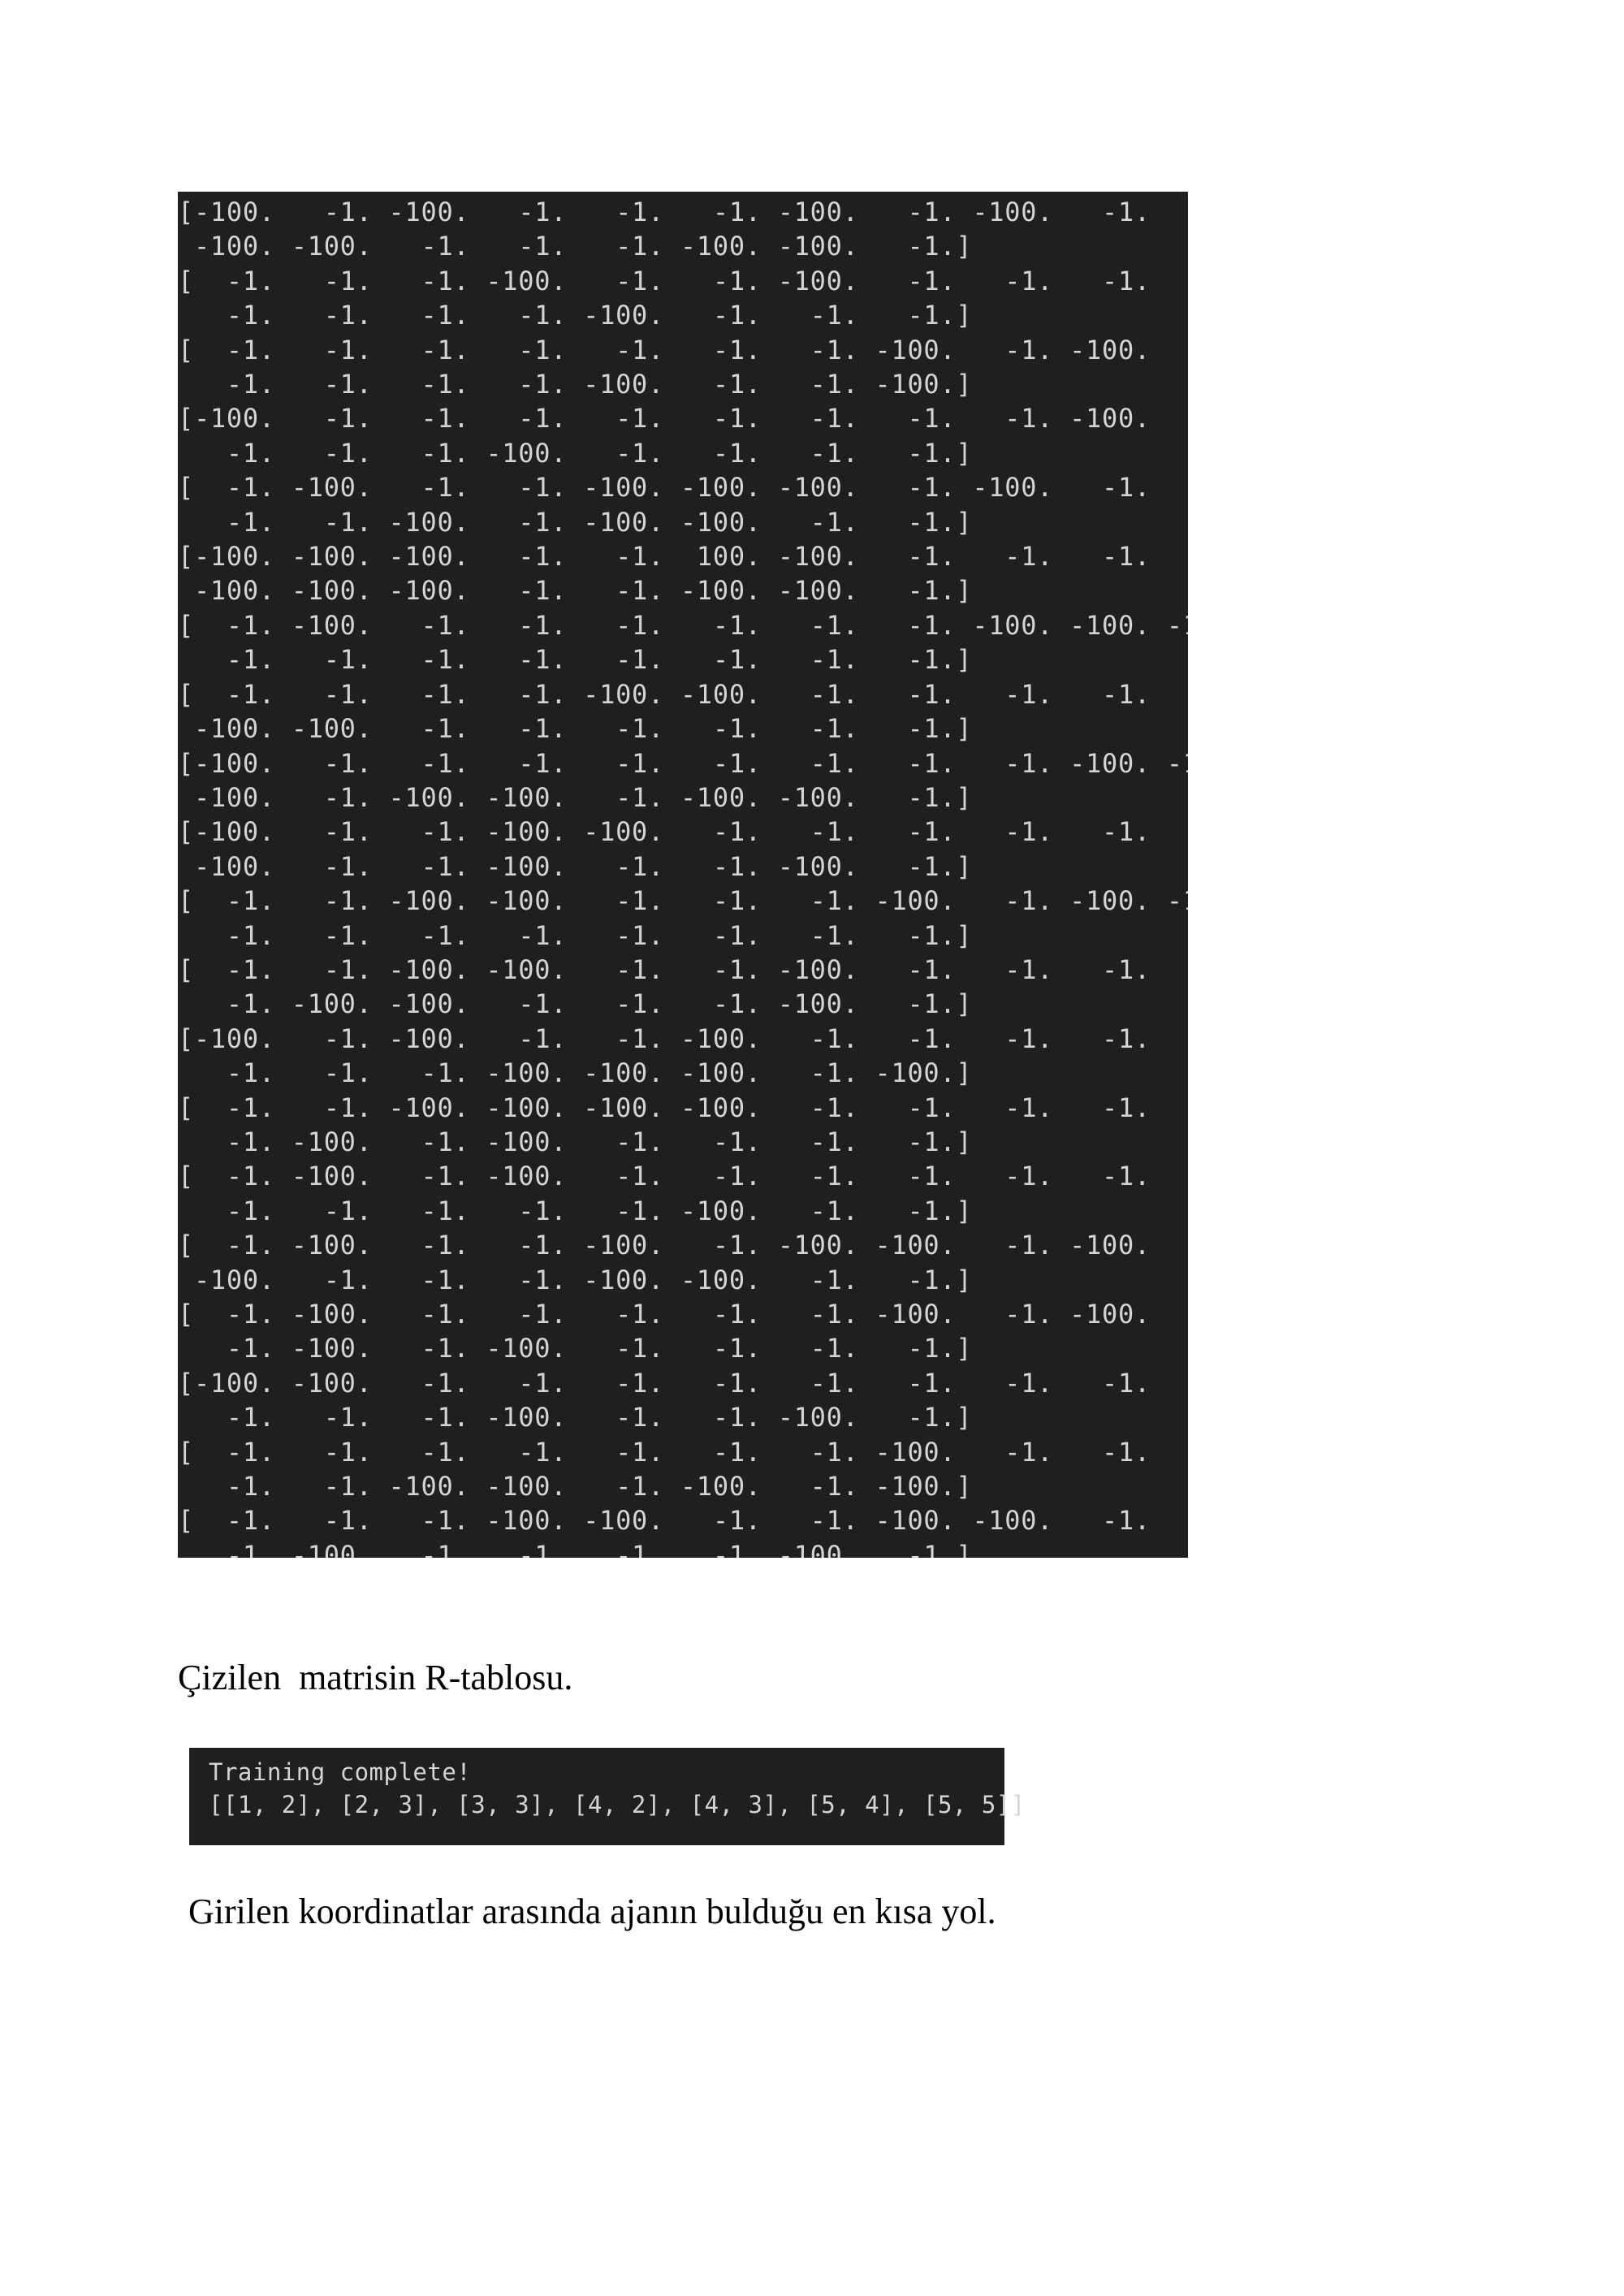  I want to click on r-table-caption: Çizilen matrisin R-tablosu., so click(375, 1677).